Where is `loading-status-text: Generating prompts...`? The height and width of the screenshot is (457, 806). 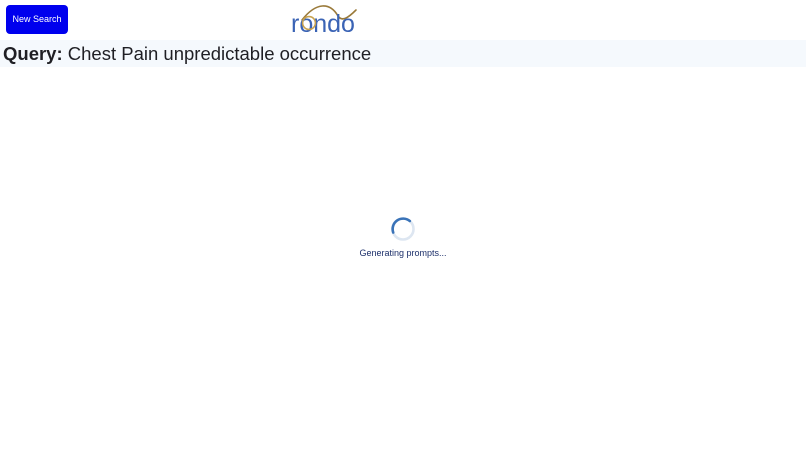
loading-status-text: Generating prompts... is located at coordinates (403, 253).